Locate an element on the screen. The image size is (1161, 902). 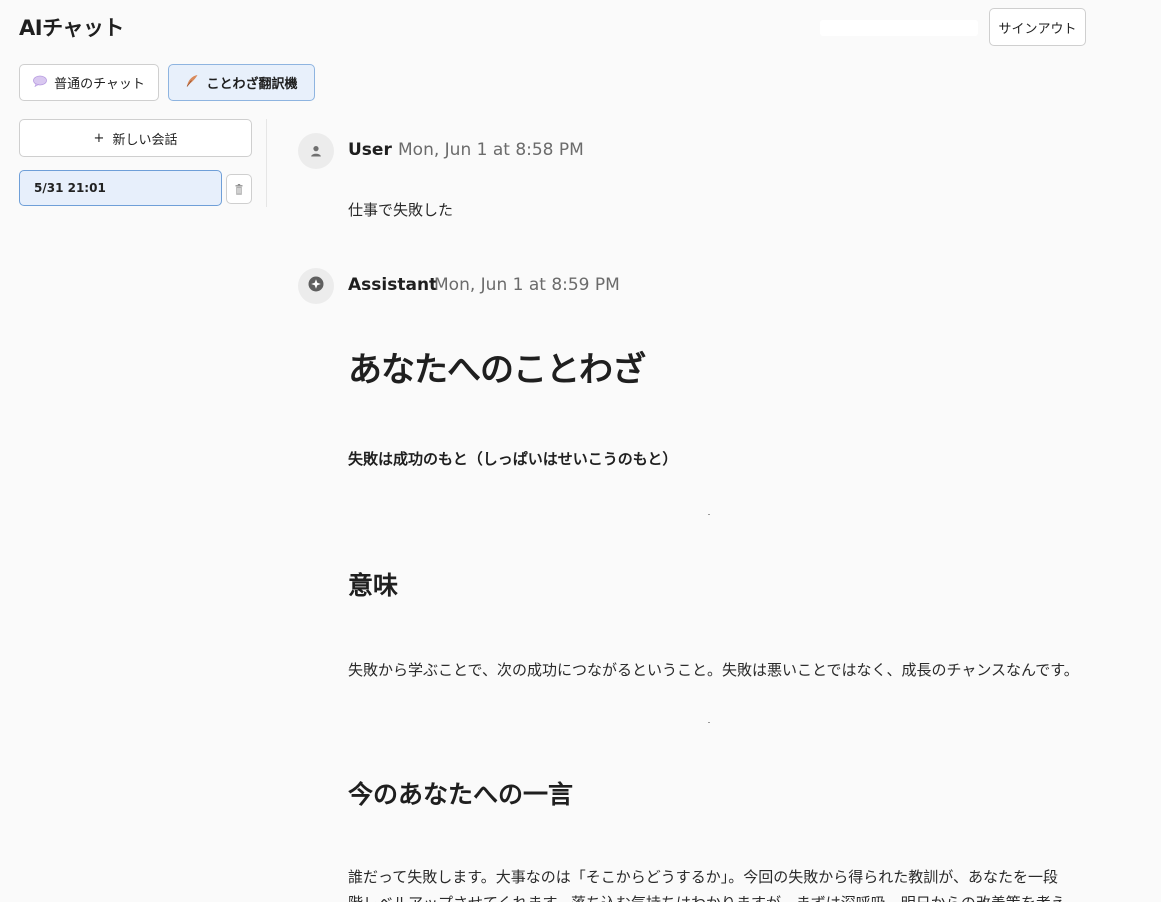
mode-tab-proverb-translator: ことわざ翻訳機 is located at coordinates (241, 82).